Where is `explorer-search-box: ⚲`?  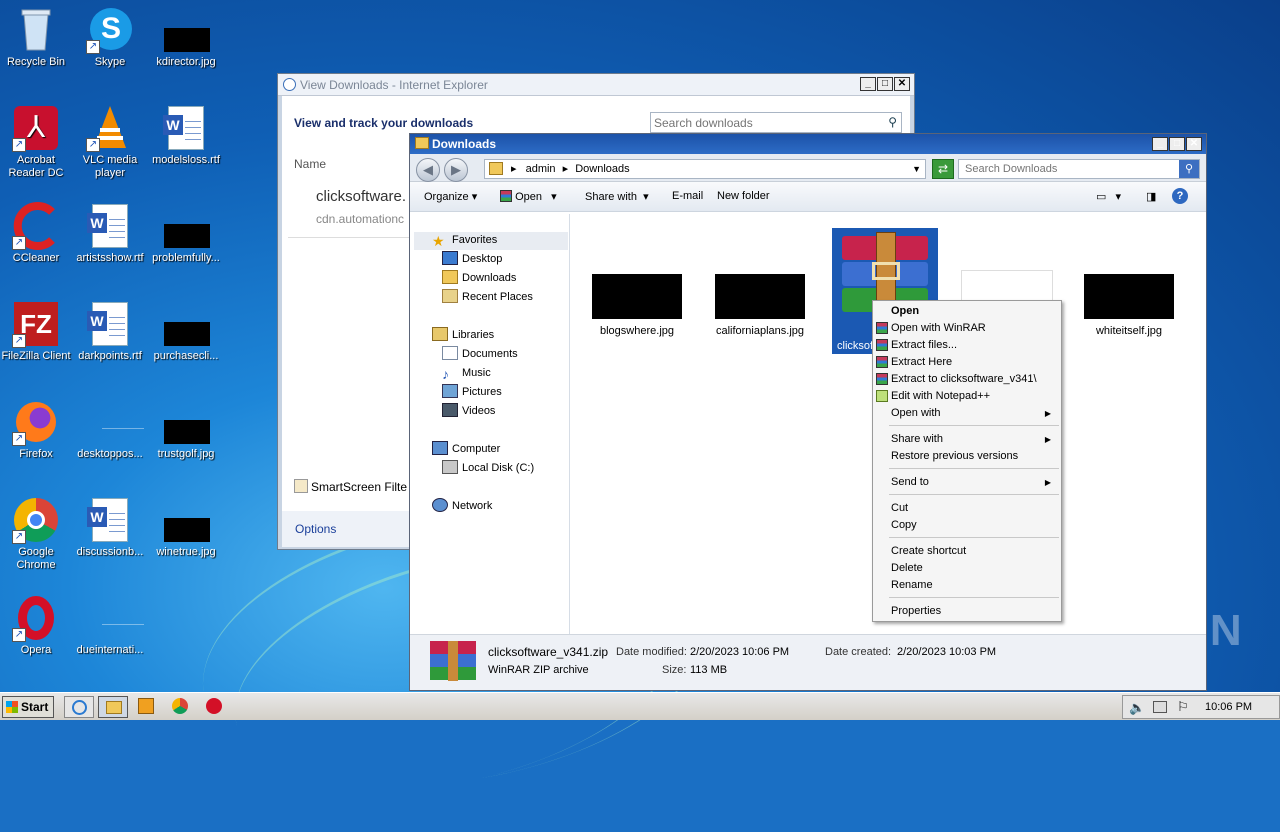 explorer-search-box: ⚲ is located at coordinates (1079, 169).